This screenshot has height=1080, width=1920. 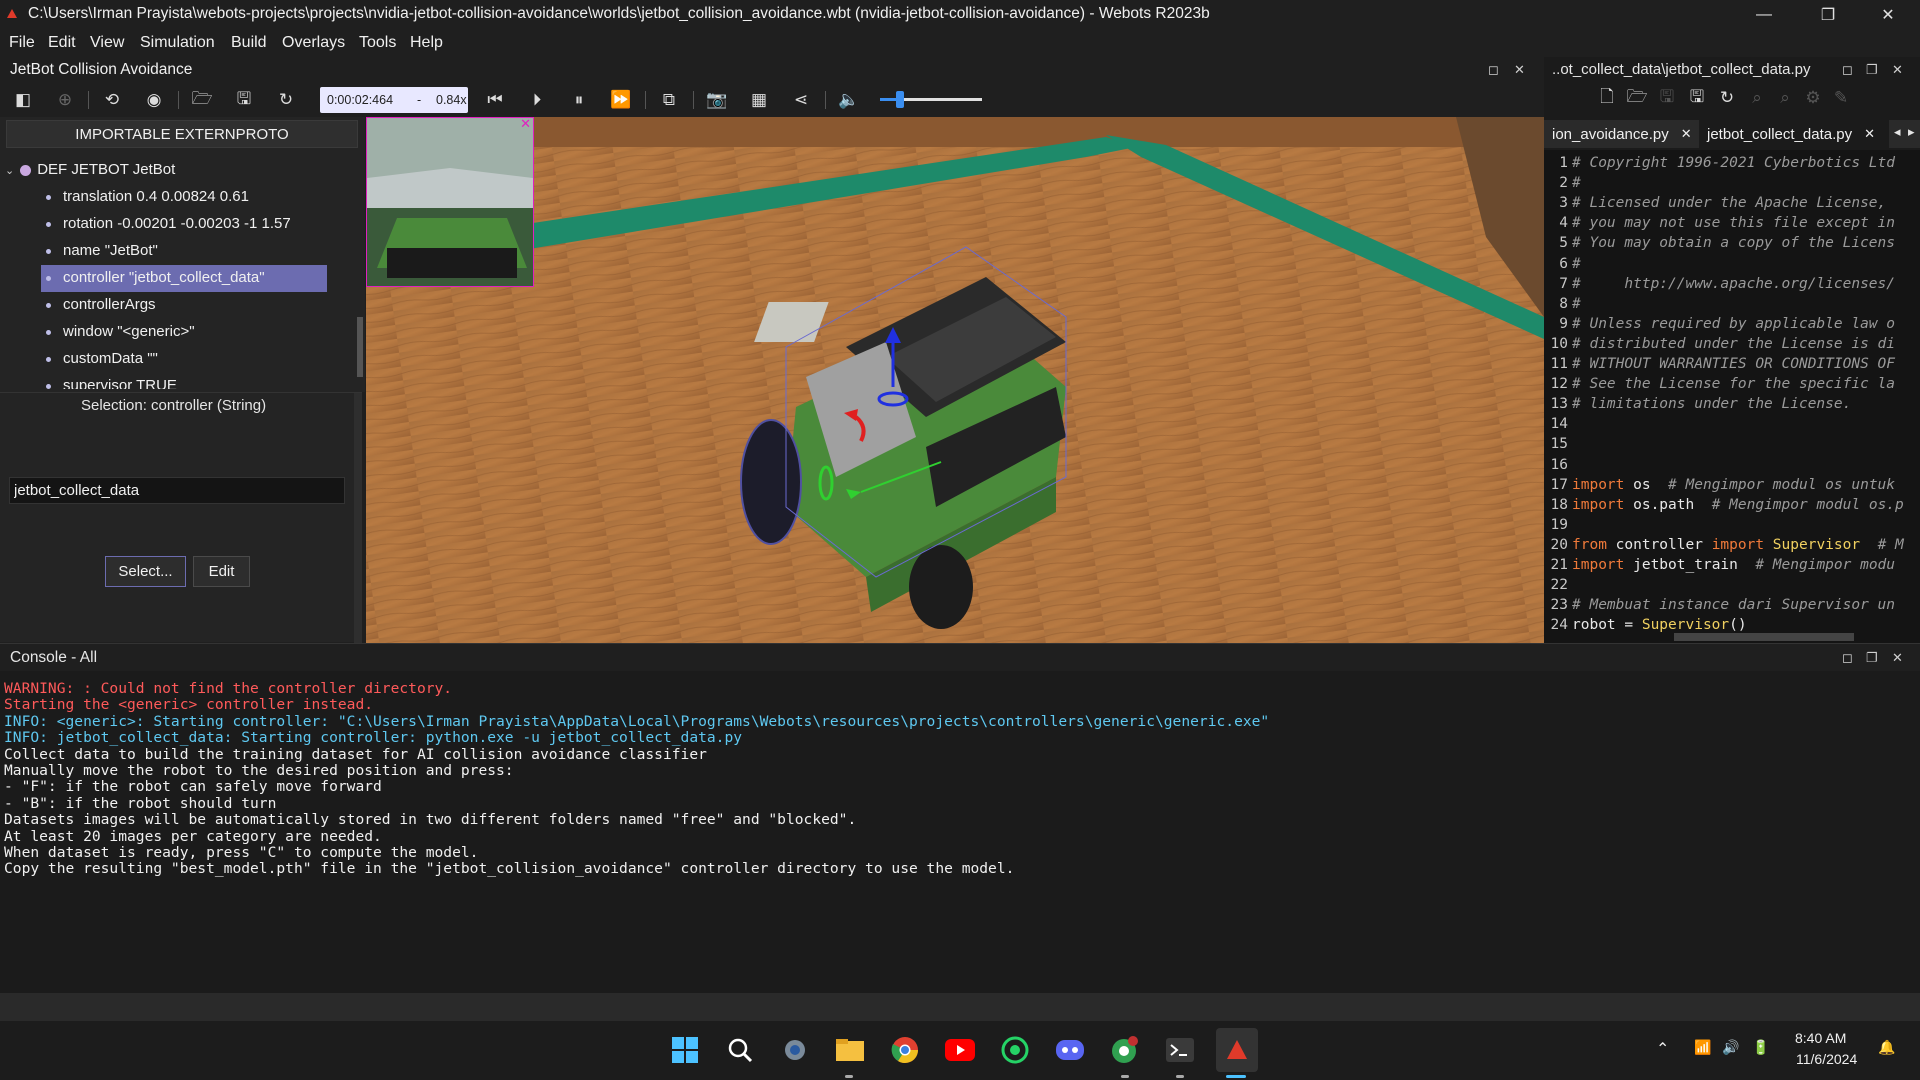 What do you see at coordinates (931, 99) in the screenshot?
I see `volume-slider` at bounding box center [931, 99].